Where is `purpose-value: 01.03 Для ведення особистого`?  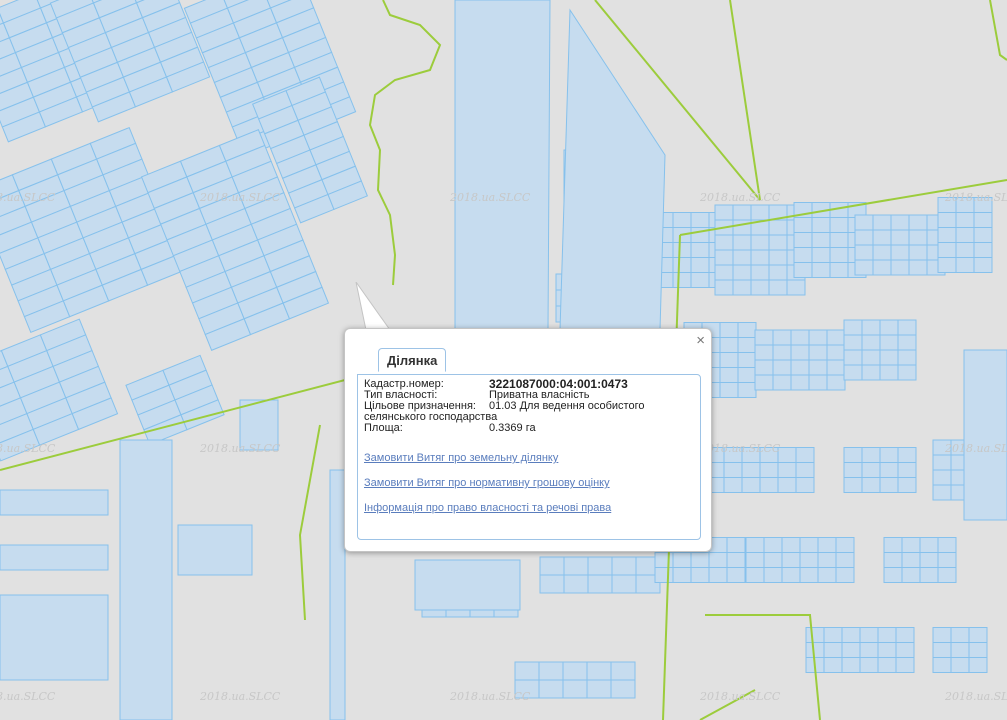 purpose-value: 01.03 Для ведення особистого is located at coordinates (567, 406).